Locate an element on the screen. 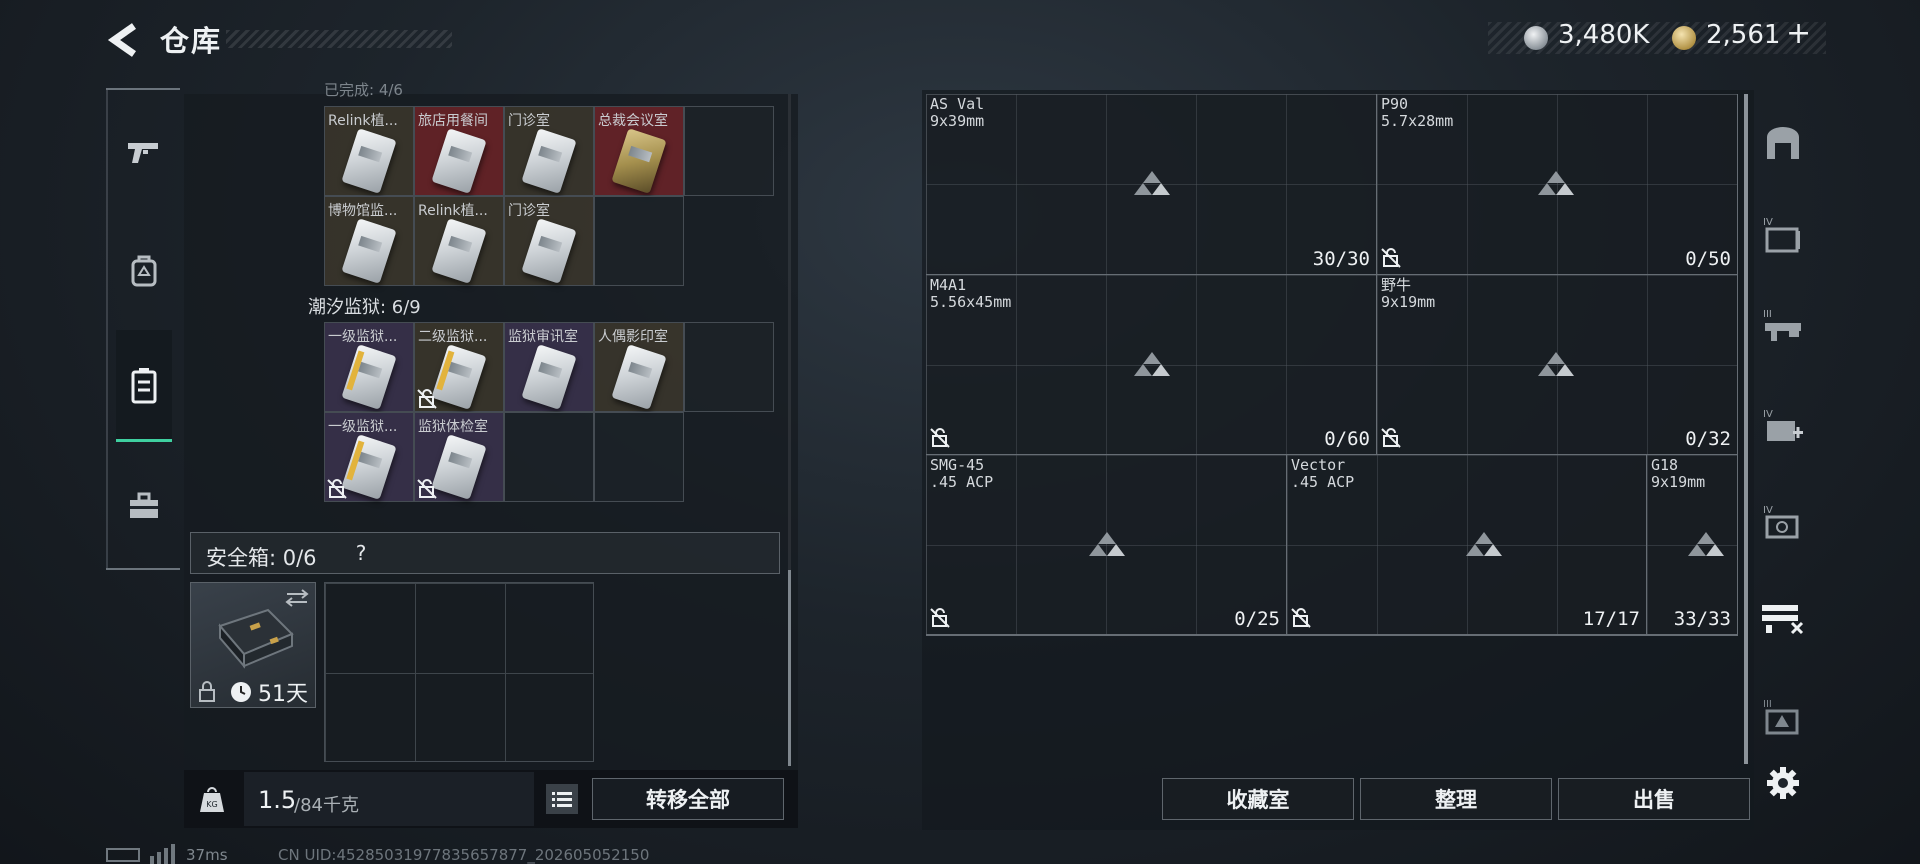  weight-current: 1.5 is located at coordinates (277, 800).